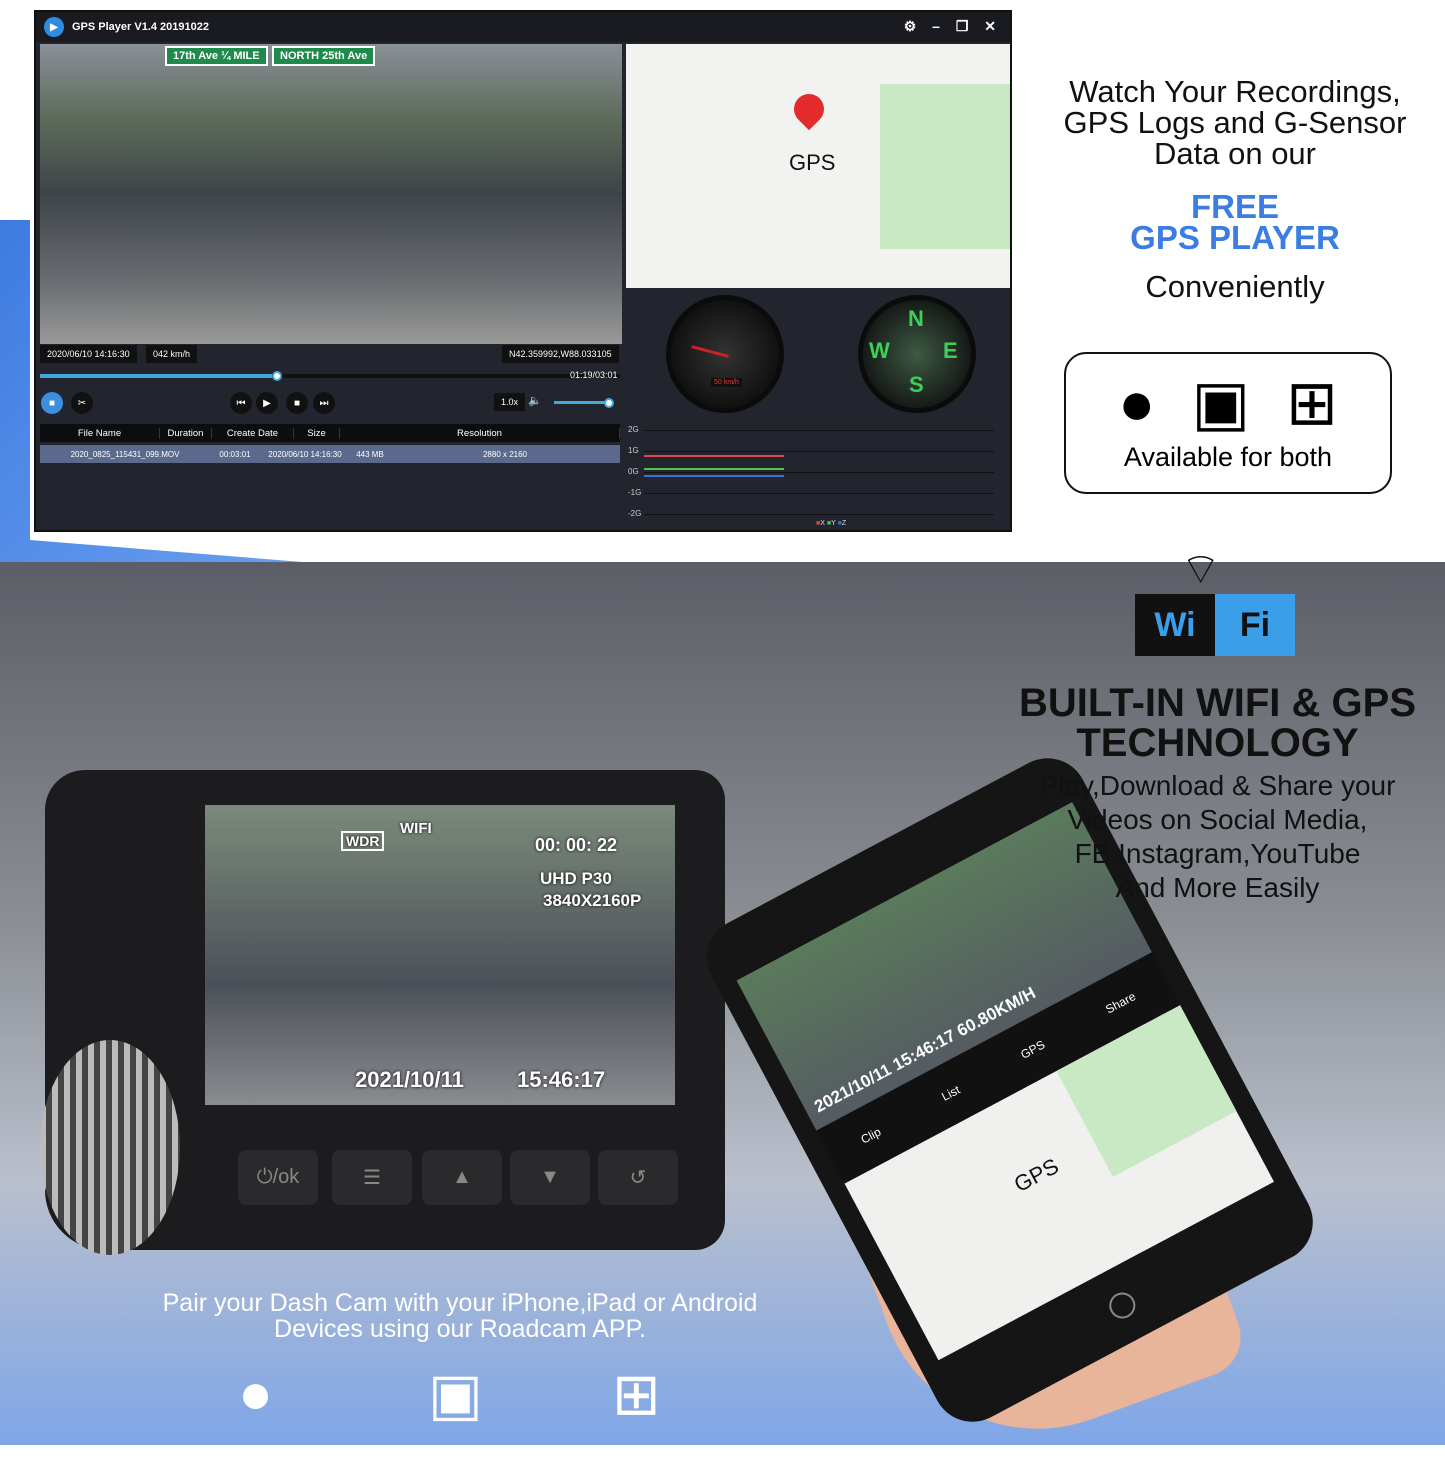 The width and height of the screenshot is (1445, 1474). What do you see at coordinates (1122, 1305) in the screenshot?
I see `home-button` at bounding box center [1122, 1305].